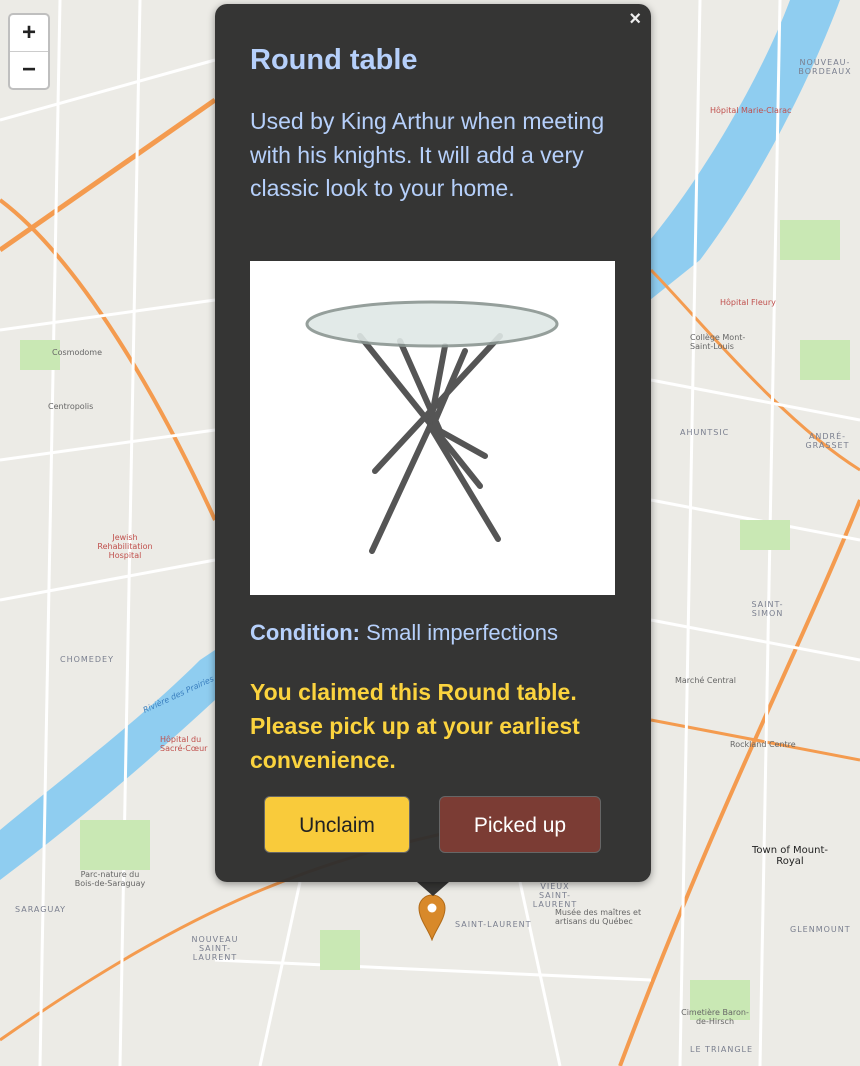  What do you see at coordinates (493, 924) in the screenshot?
I see `map-label-saint-laurent: SAINT-LAURENT` at bounding box center [493, 924].